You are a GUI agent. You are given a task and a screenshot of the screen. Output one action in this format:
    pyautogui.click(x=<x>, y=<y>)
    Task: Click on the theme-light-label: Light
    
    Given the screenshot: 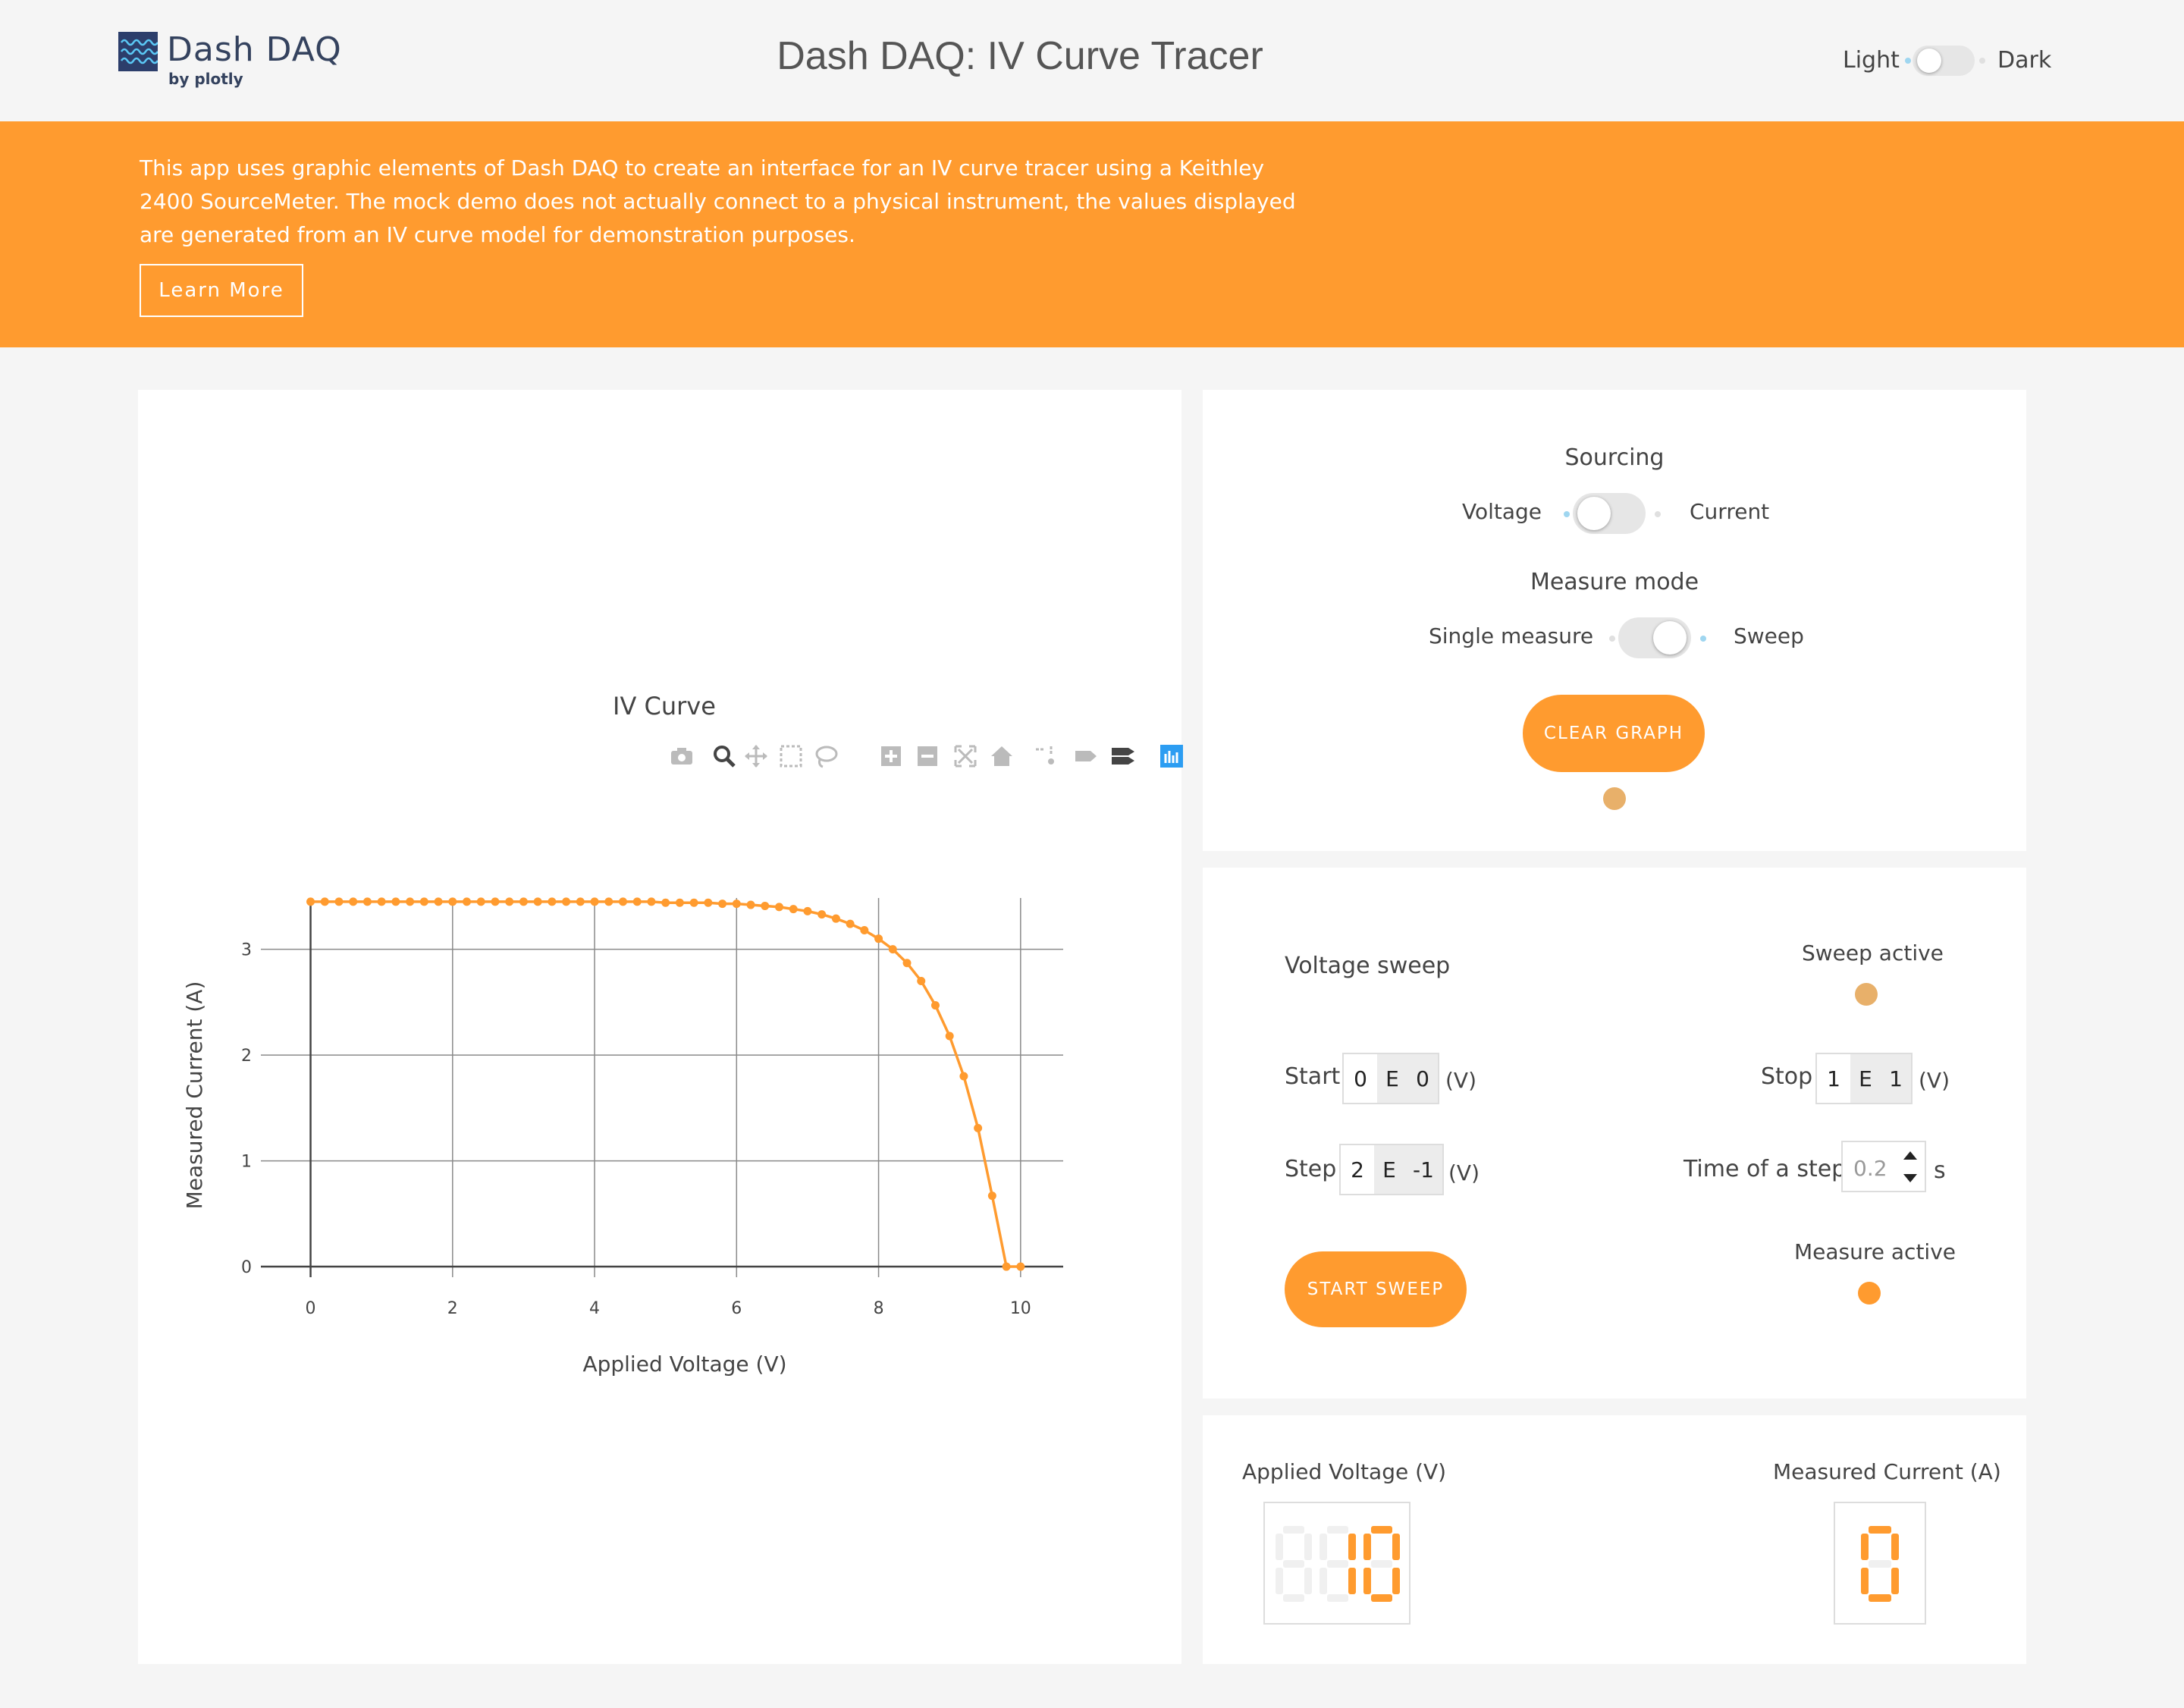 What is the action you would take?
    pyautogui.click(x=1871, y=61)
    